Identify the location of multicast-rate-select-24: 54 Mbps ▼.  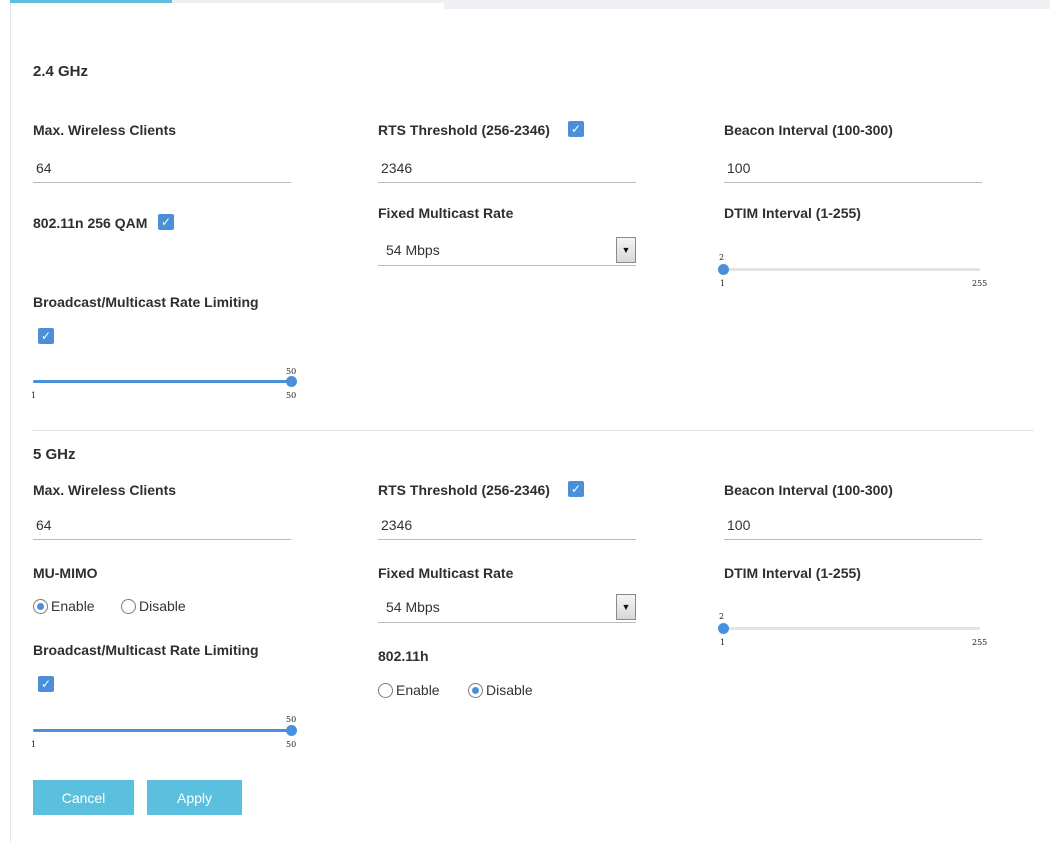
(507, 250).